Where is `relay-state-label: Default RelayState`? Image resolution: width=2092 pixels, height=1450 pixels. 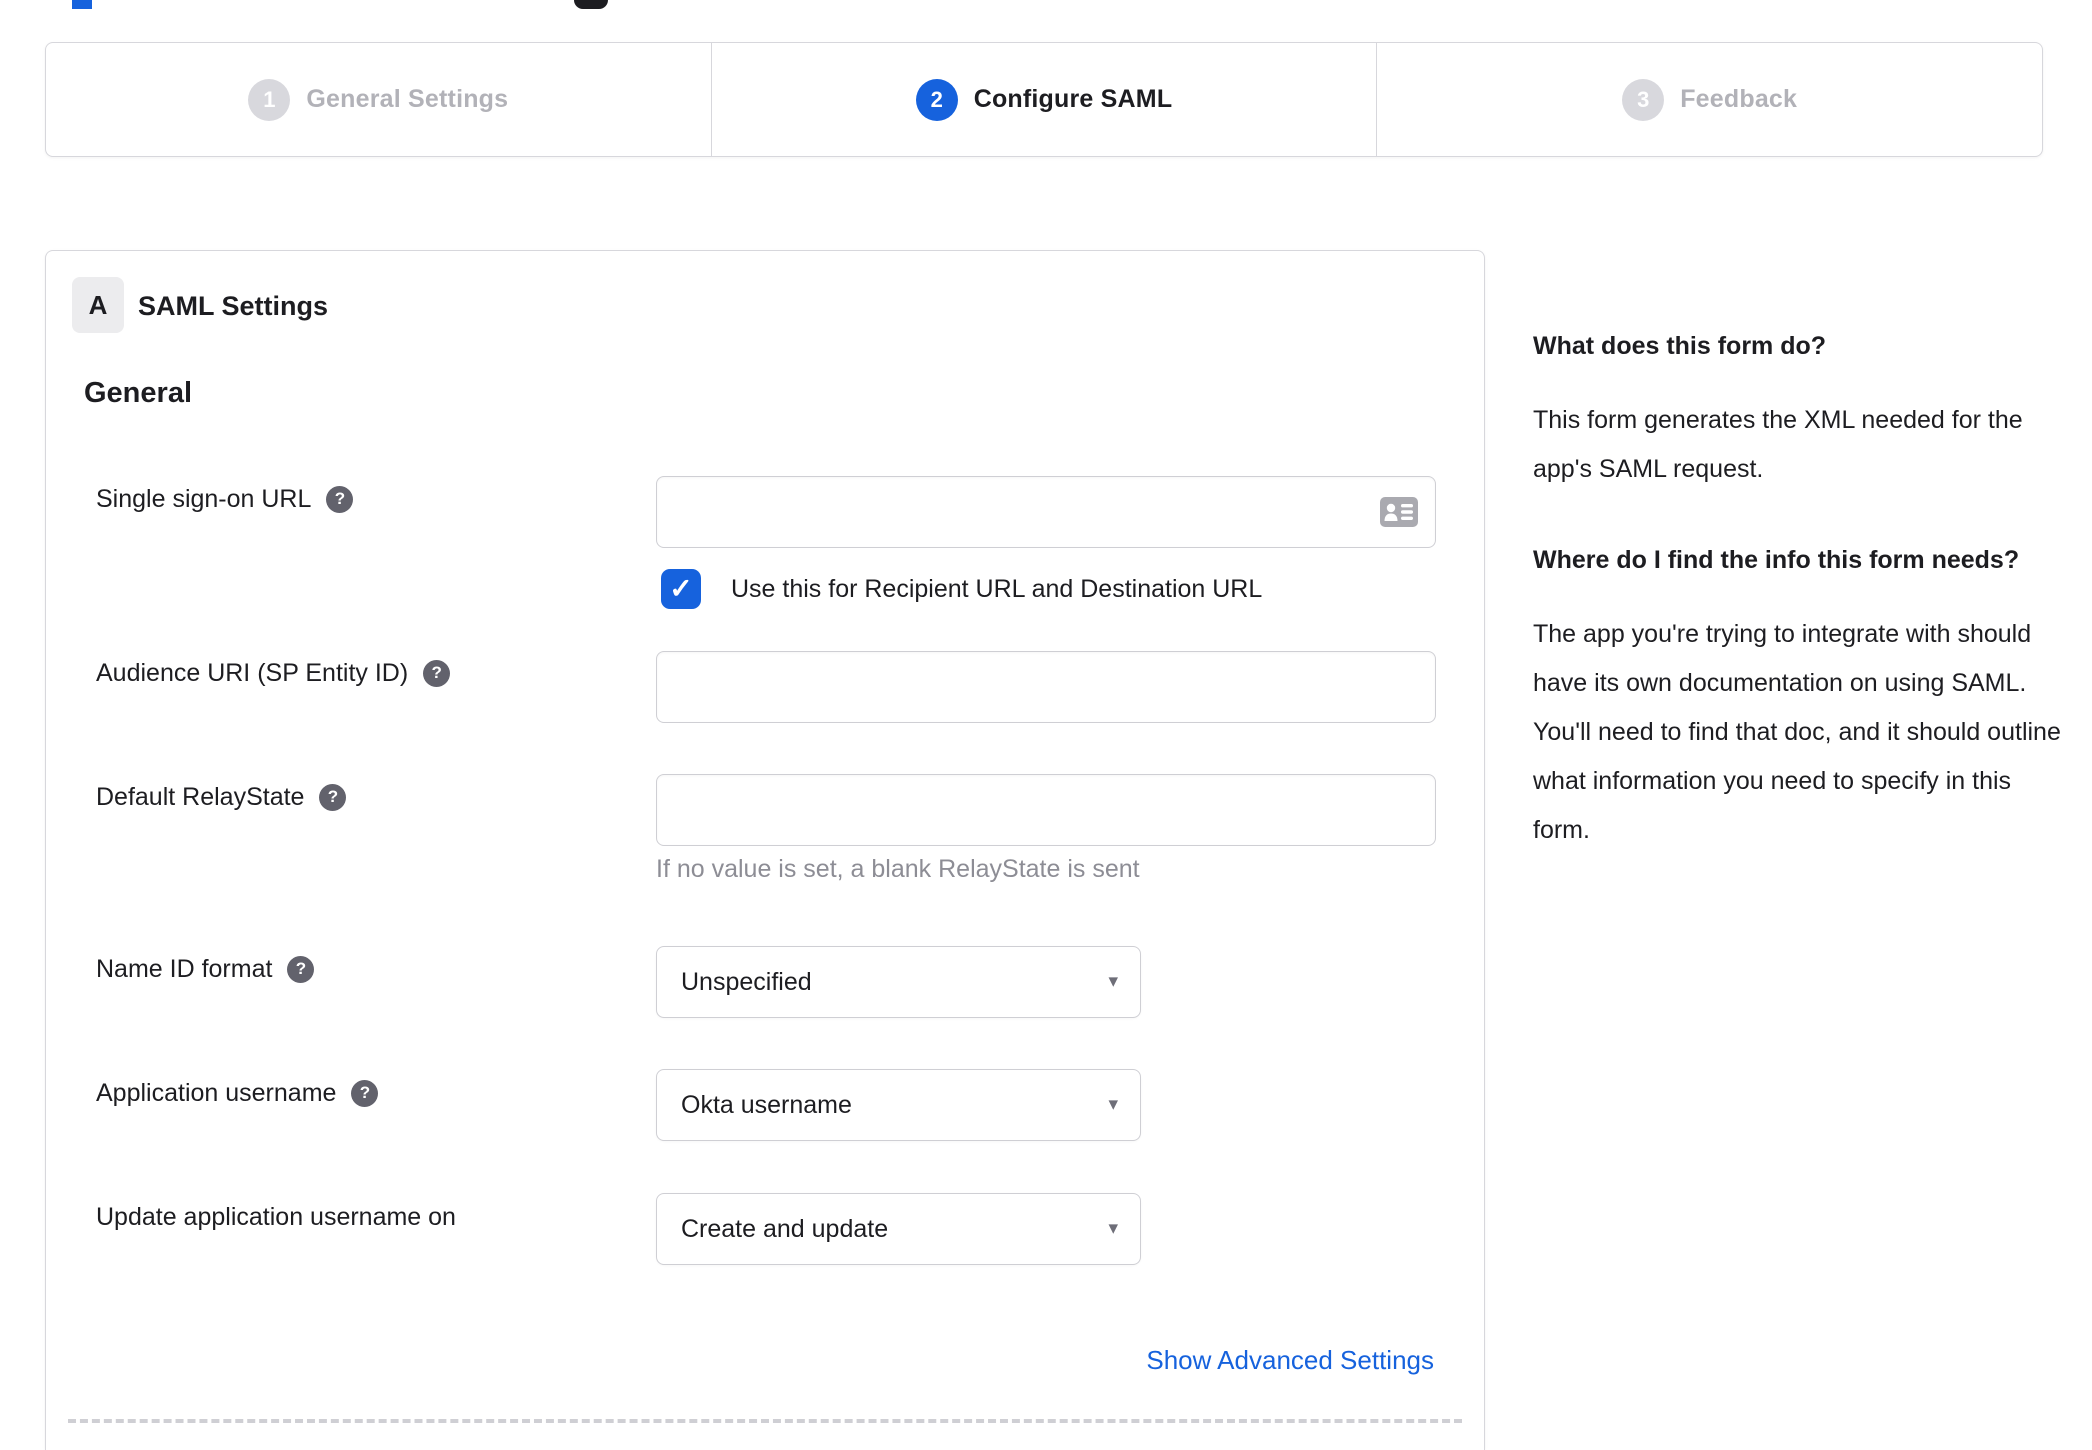 relay-state-label: Default RelayState is located at coordinates (200, 797).